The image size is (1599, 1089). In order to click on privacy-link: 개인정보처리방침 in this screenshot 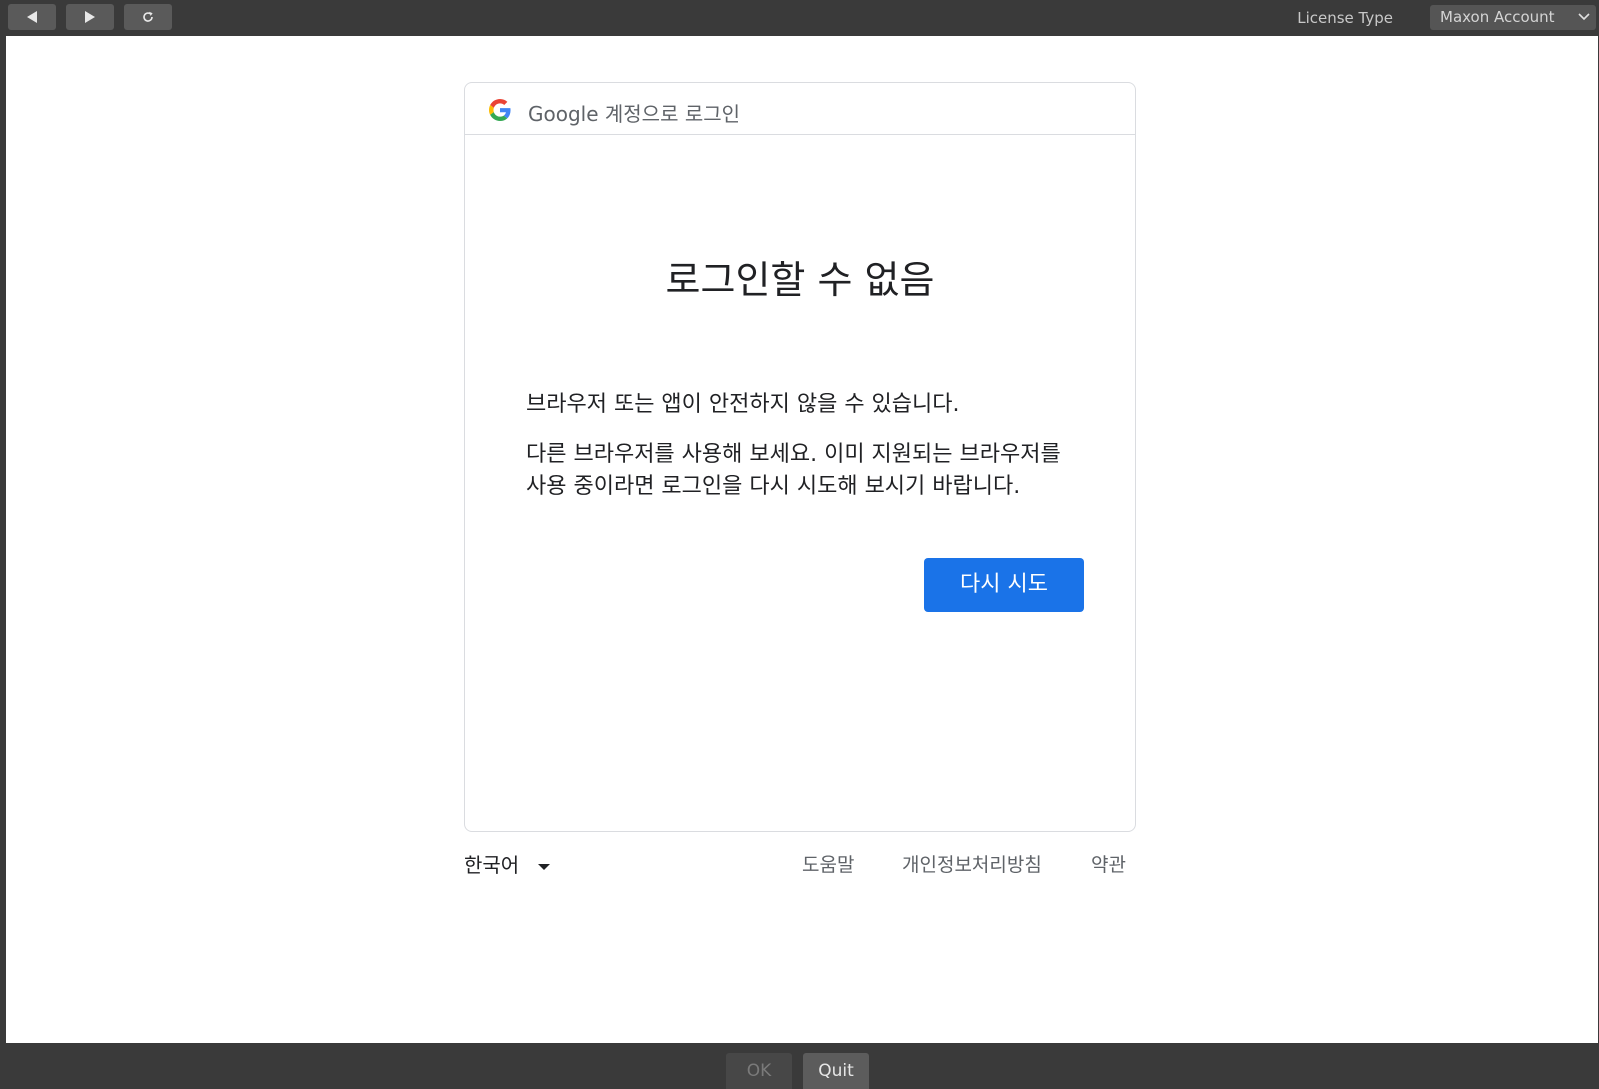, I will do `click(972, 863)`.